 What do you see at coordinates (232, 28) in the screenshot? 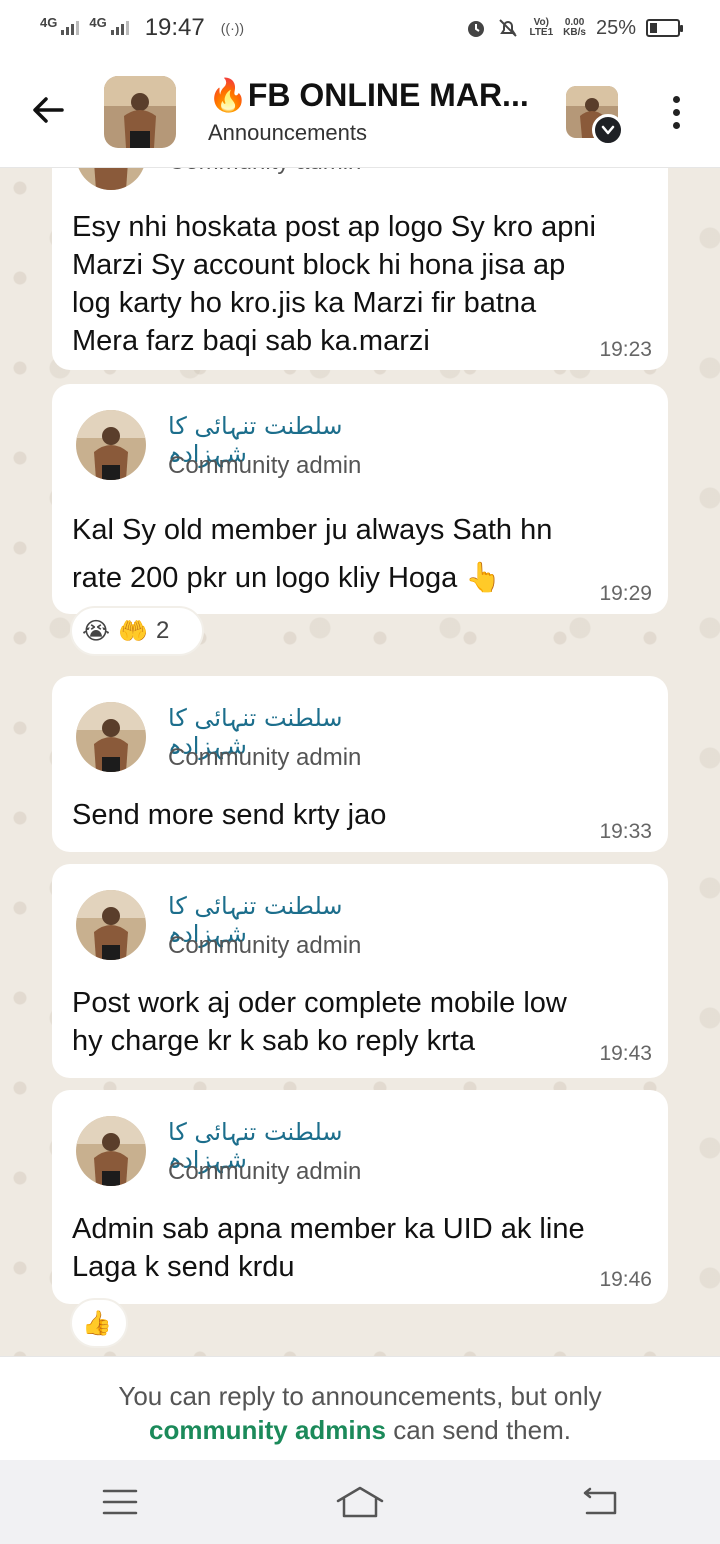
I see `hotspot-icon: ((·))` at bounding box center [232, 28].